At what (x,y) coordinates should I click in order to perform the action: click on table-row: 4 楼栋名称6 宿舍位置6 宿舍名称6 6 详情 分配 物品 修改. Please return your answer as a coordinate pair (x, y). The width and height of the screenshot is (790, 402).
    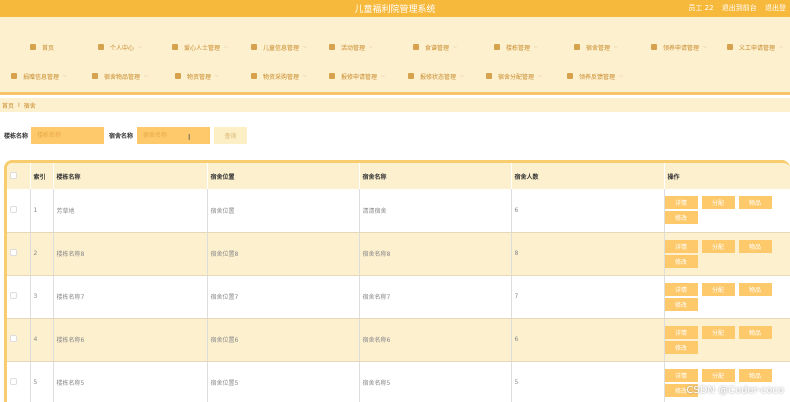
    Looking at the image, I should click on (398, 340).